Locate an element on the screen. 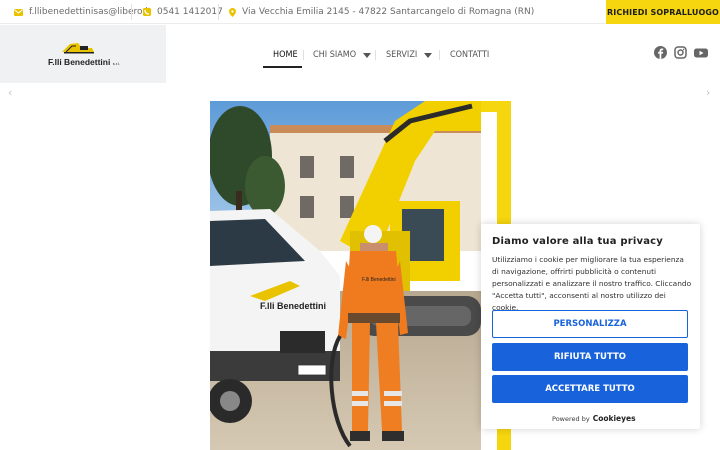  customize-cookies-button: PERSONALIZZA is located at coordinates (590, 324).